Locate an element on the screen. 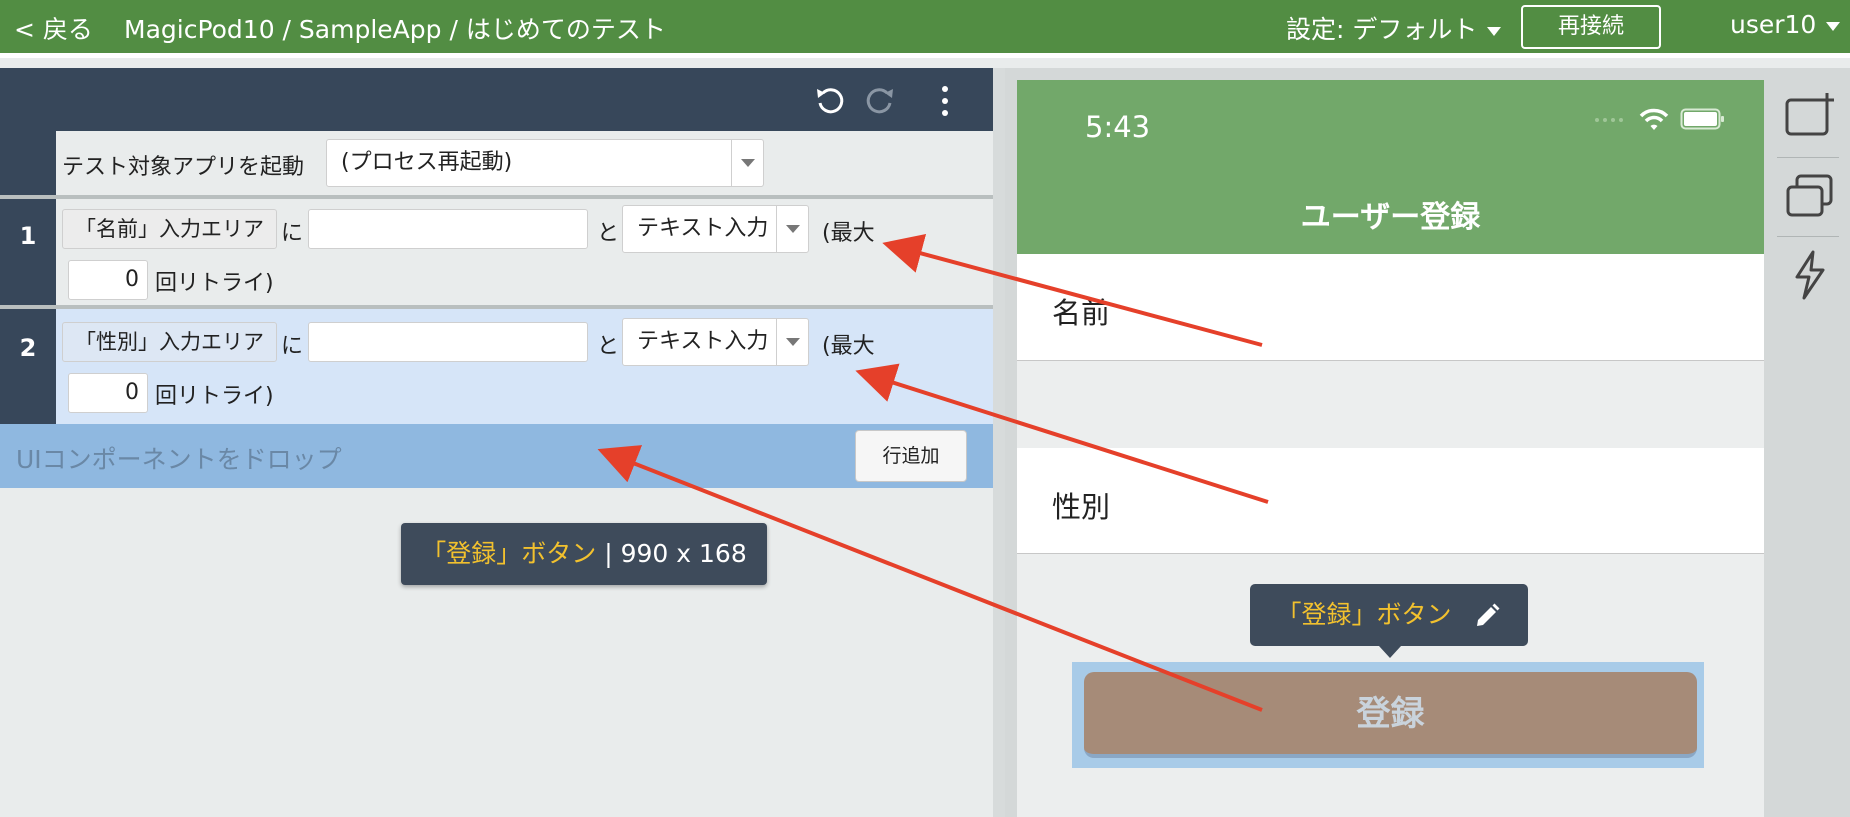 The image size is (1850, 817). element-tooltip: 「登録」ボタン is located at coordinates (1389, 621).